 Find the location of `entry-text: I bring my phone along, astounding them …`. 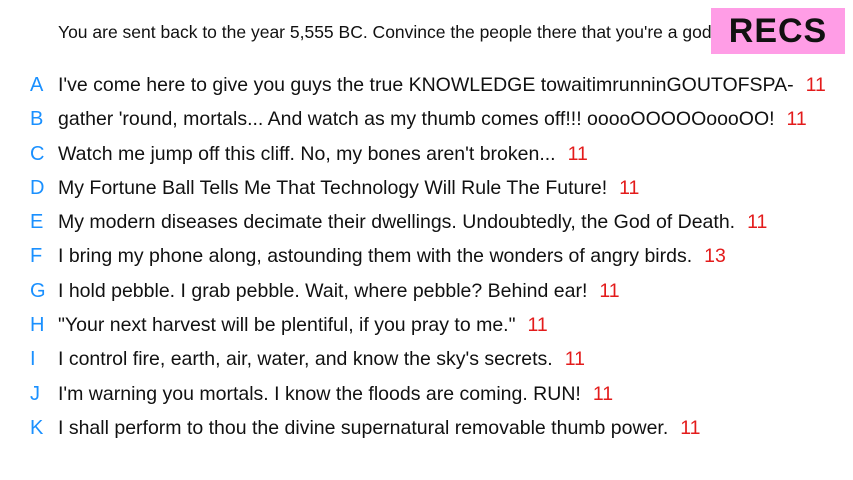

entry-text: I bring my phone along, astounding them … is located at coordinates (375, 256).